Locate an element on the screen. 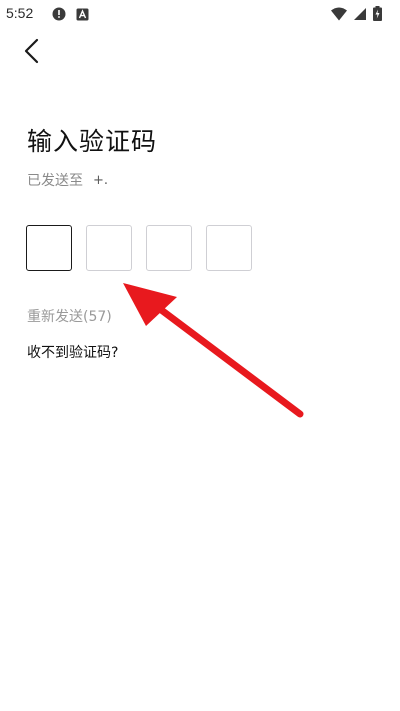 This screenshot has height=711, width=400. wifi-icon is located at coordinates (339, 15).